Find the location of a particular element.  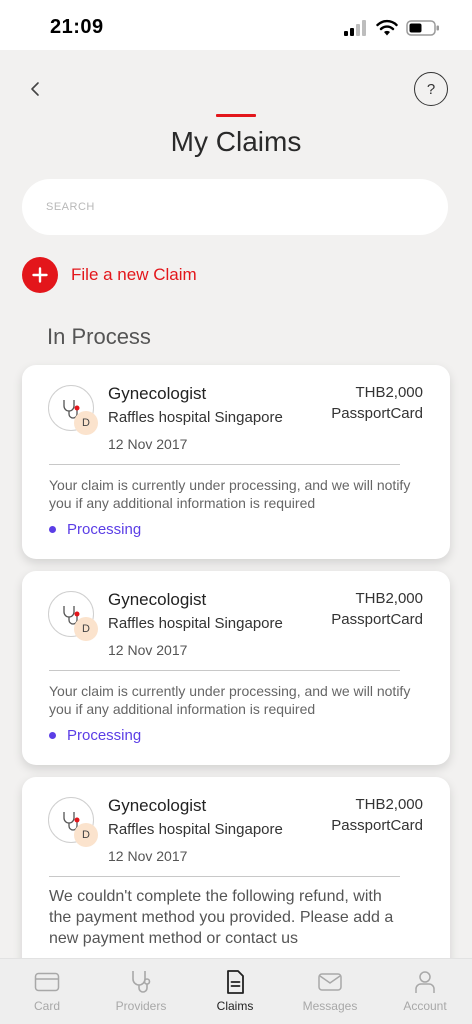

search-bar is located at coordinates (235, 207).